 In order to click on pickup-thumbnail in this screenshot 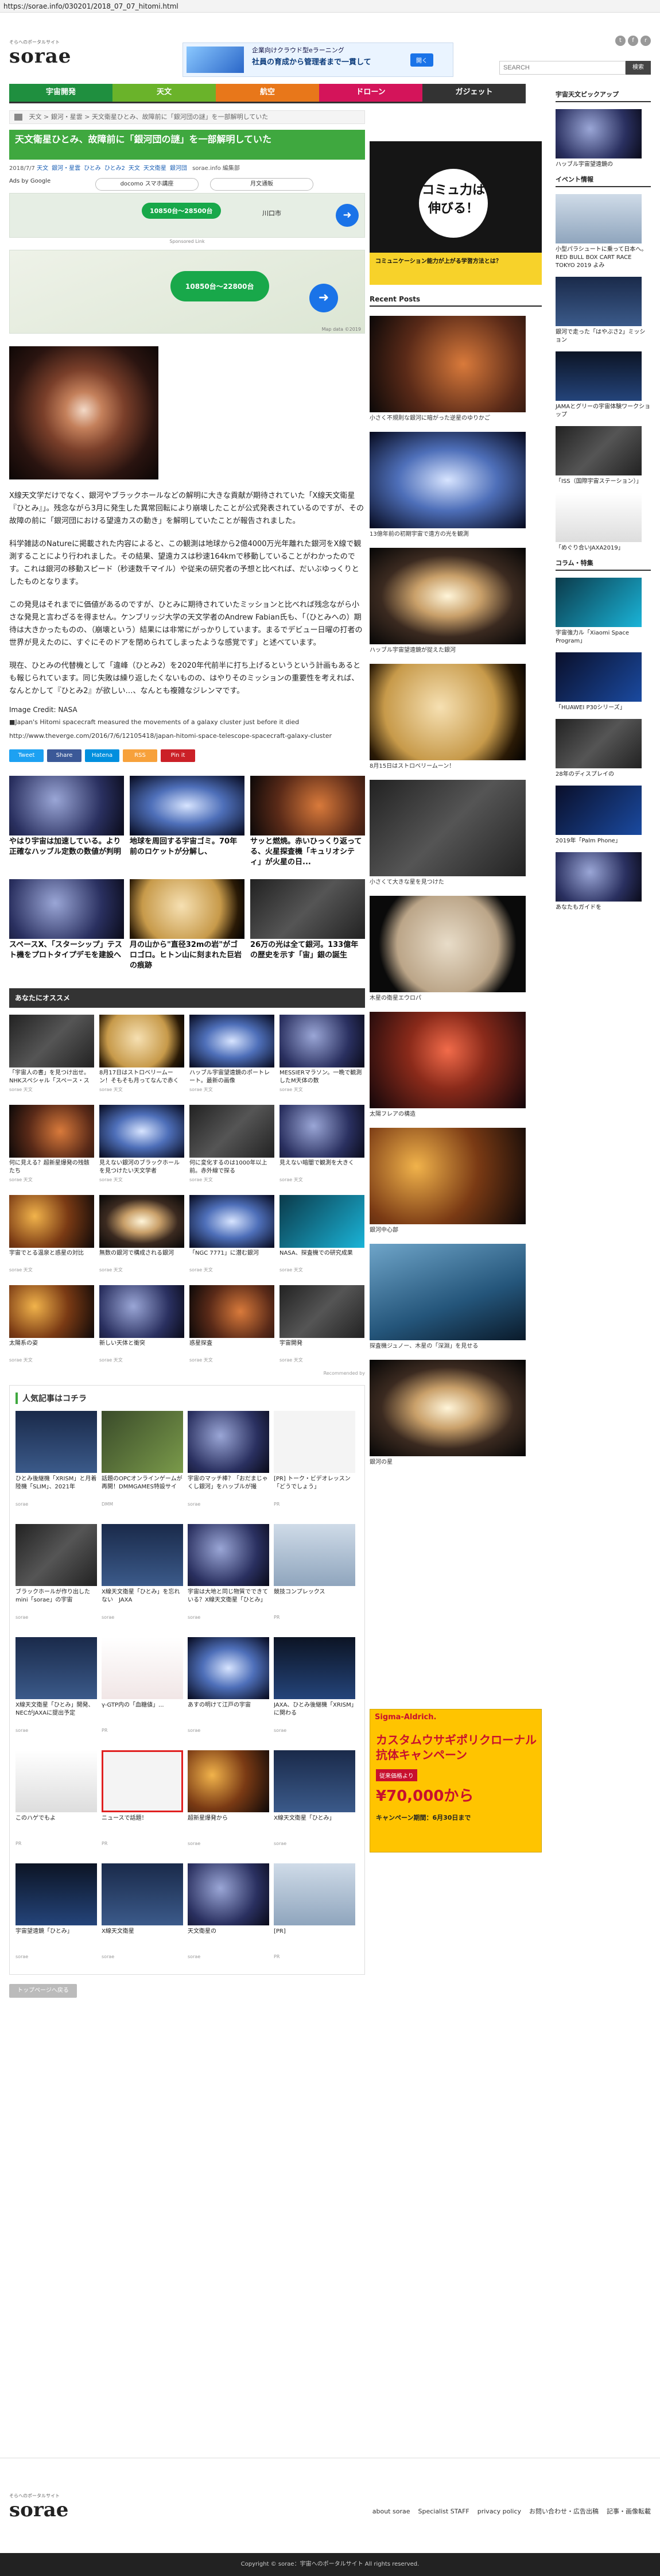, I will do `click(599, 133)`.